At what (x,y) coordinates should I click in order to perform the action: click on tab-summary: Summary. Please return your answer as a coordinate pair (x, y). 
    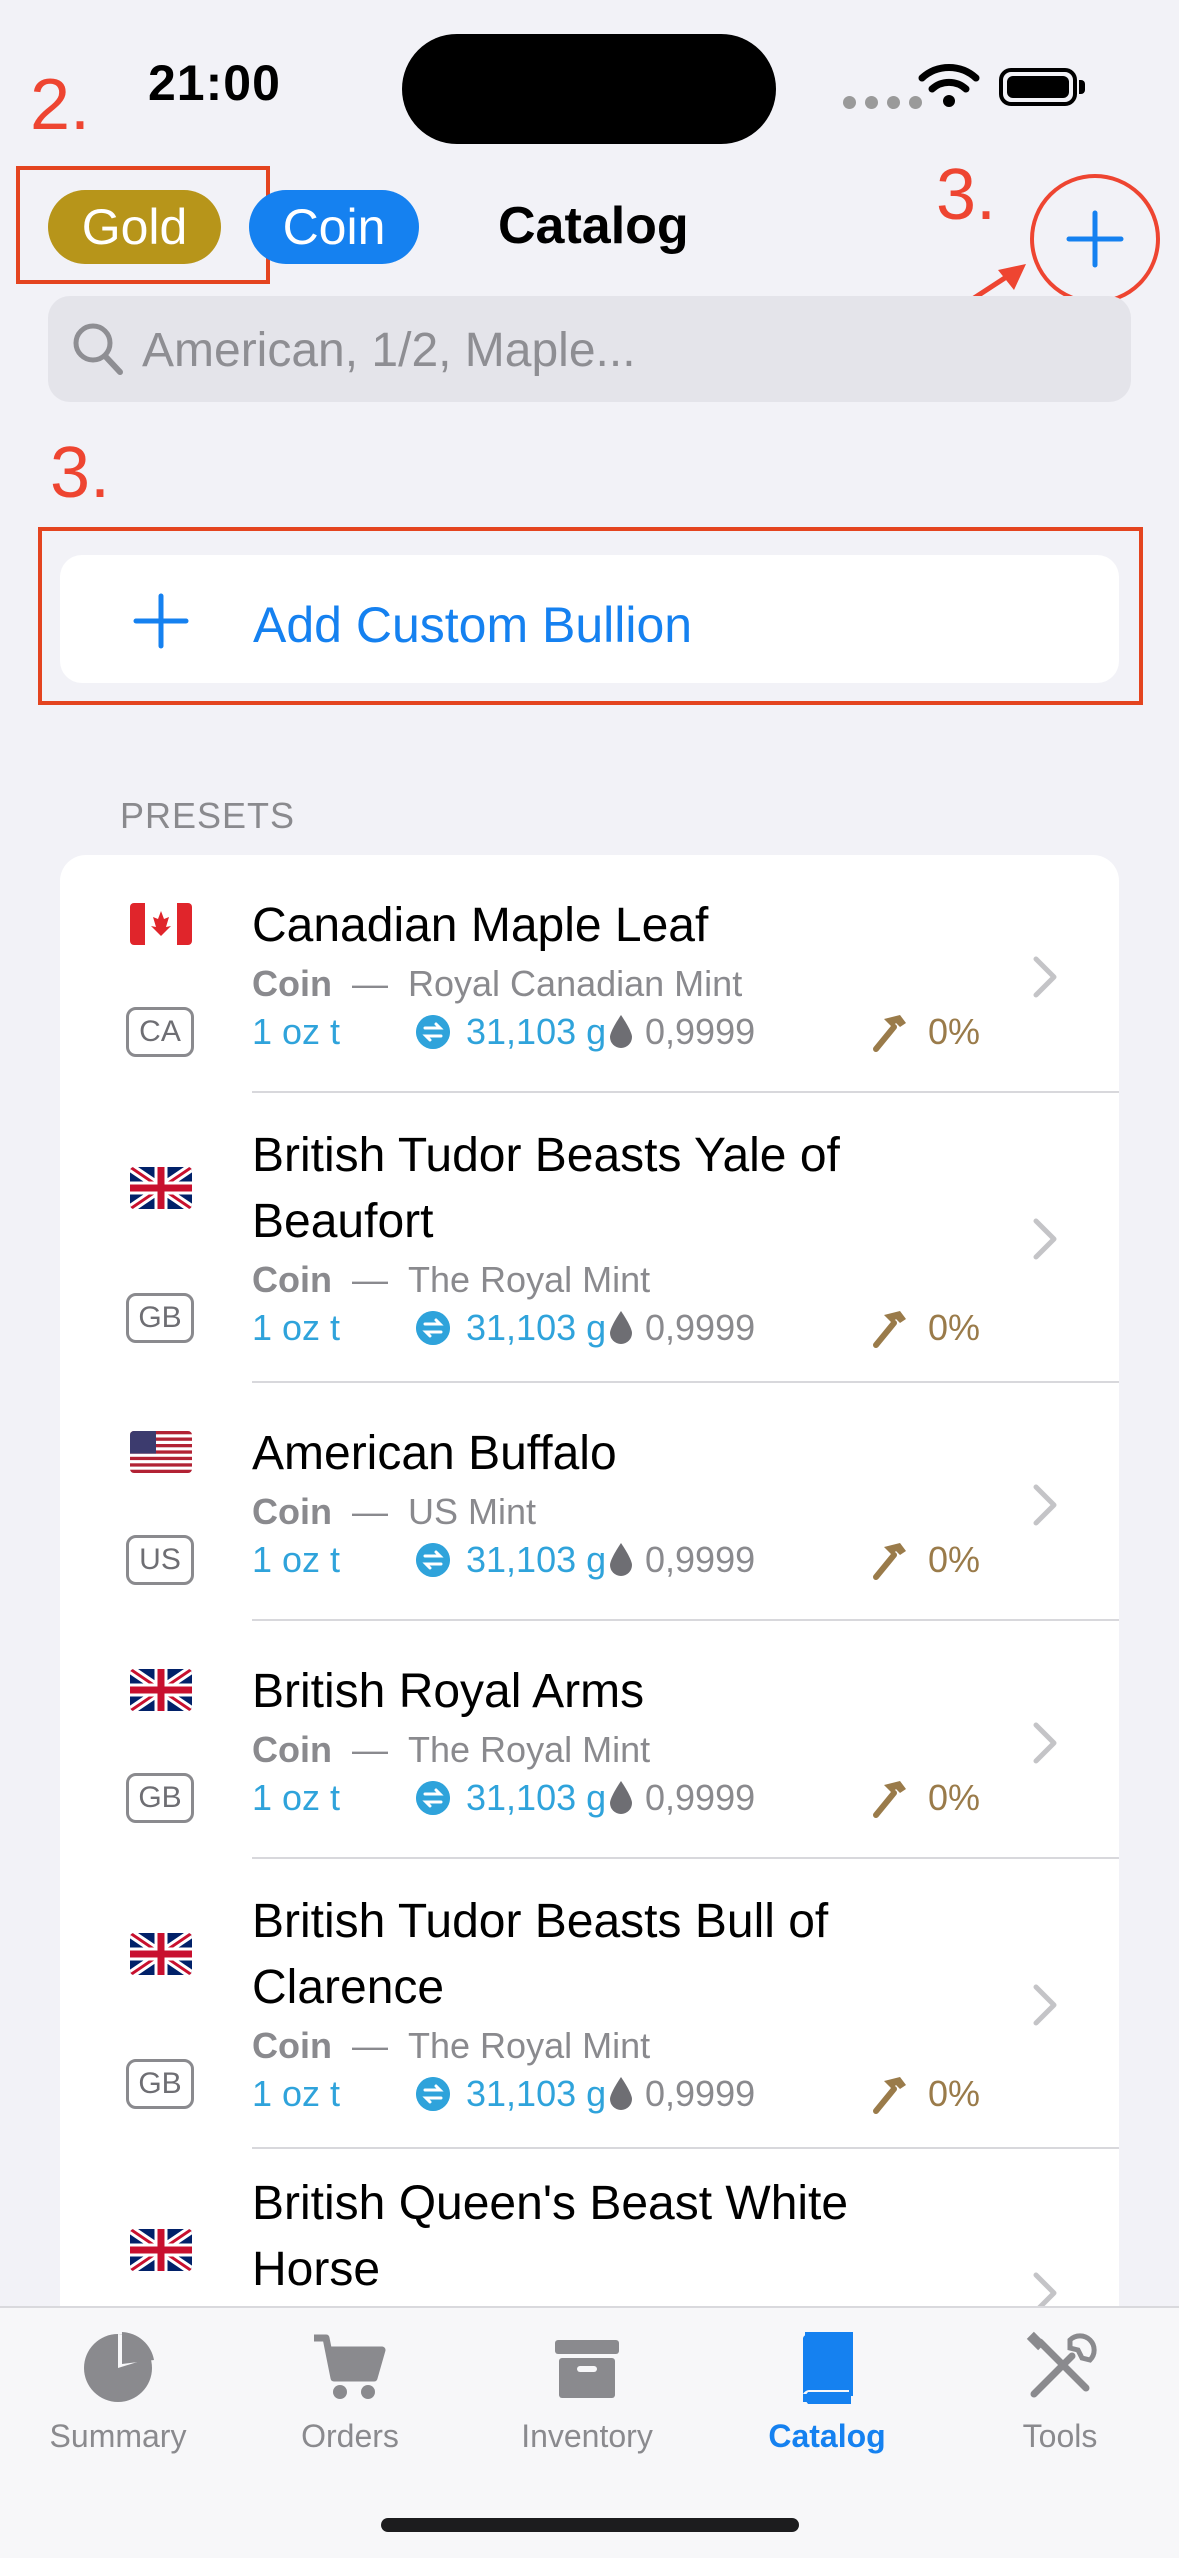
    Looking at the image, I should click on (118, 2398).